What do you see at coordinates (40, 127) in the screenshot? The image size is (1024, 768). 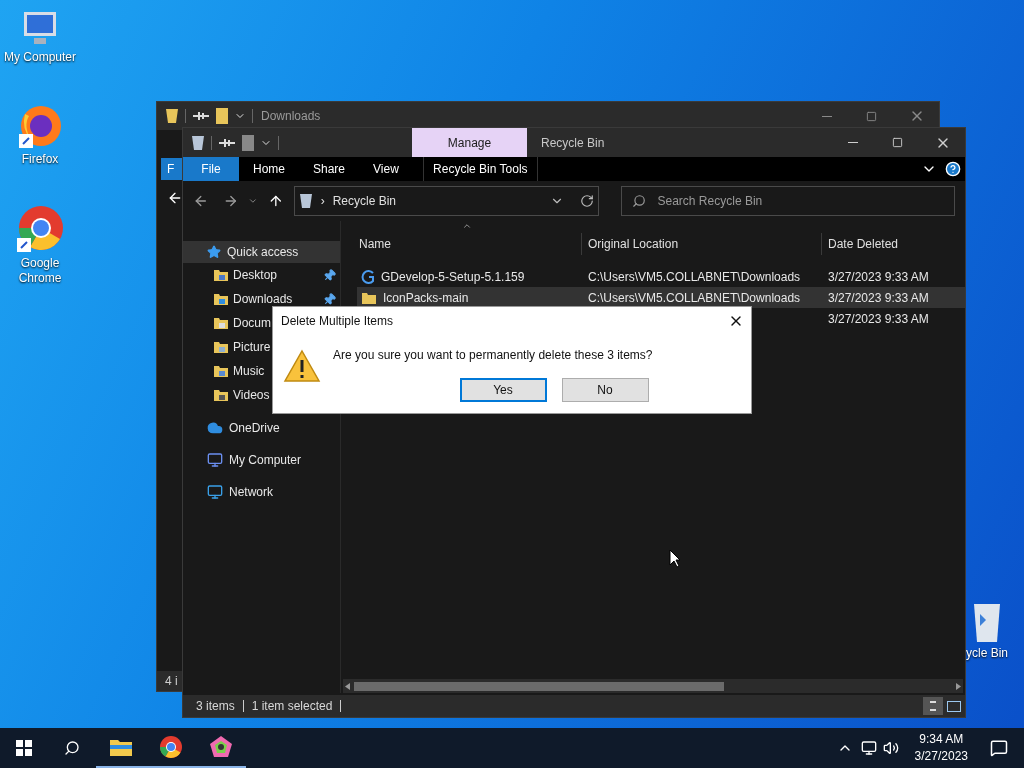 I see `firefox-icon` at bounding box center [40, 127].